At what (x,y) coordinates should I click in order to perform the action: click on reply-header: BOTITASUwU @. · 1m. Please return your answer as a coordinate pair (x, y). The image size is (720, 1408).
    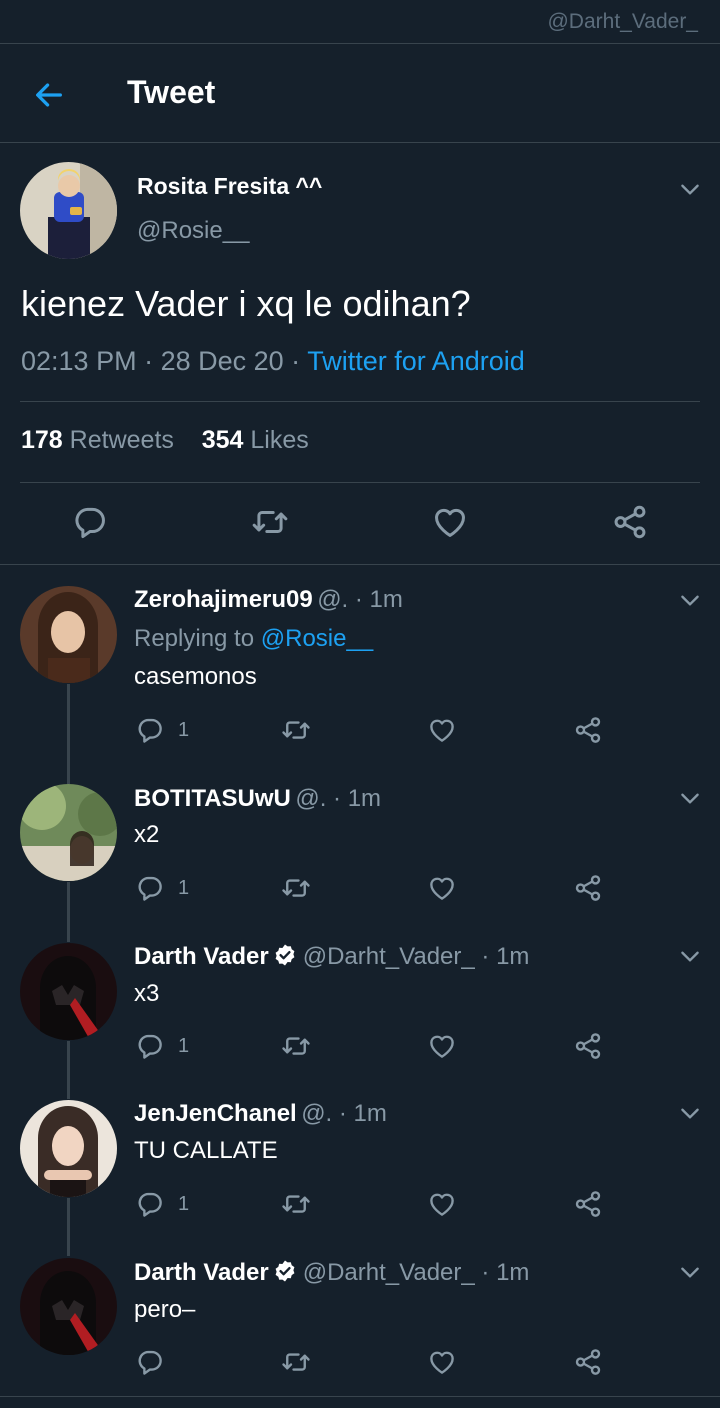
    Looking at the image, I should click on (257, 799).